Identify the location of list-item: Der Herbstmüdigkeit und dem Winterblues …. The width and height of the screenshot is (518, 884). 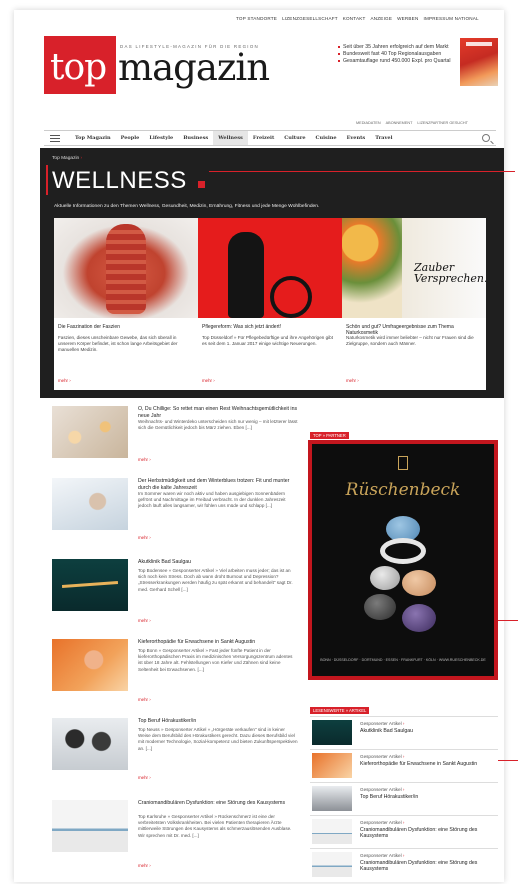
(177, 513).